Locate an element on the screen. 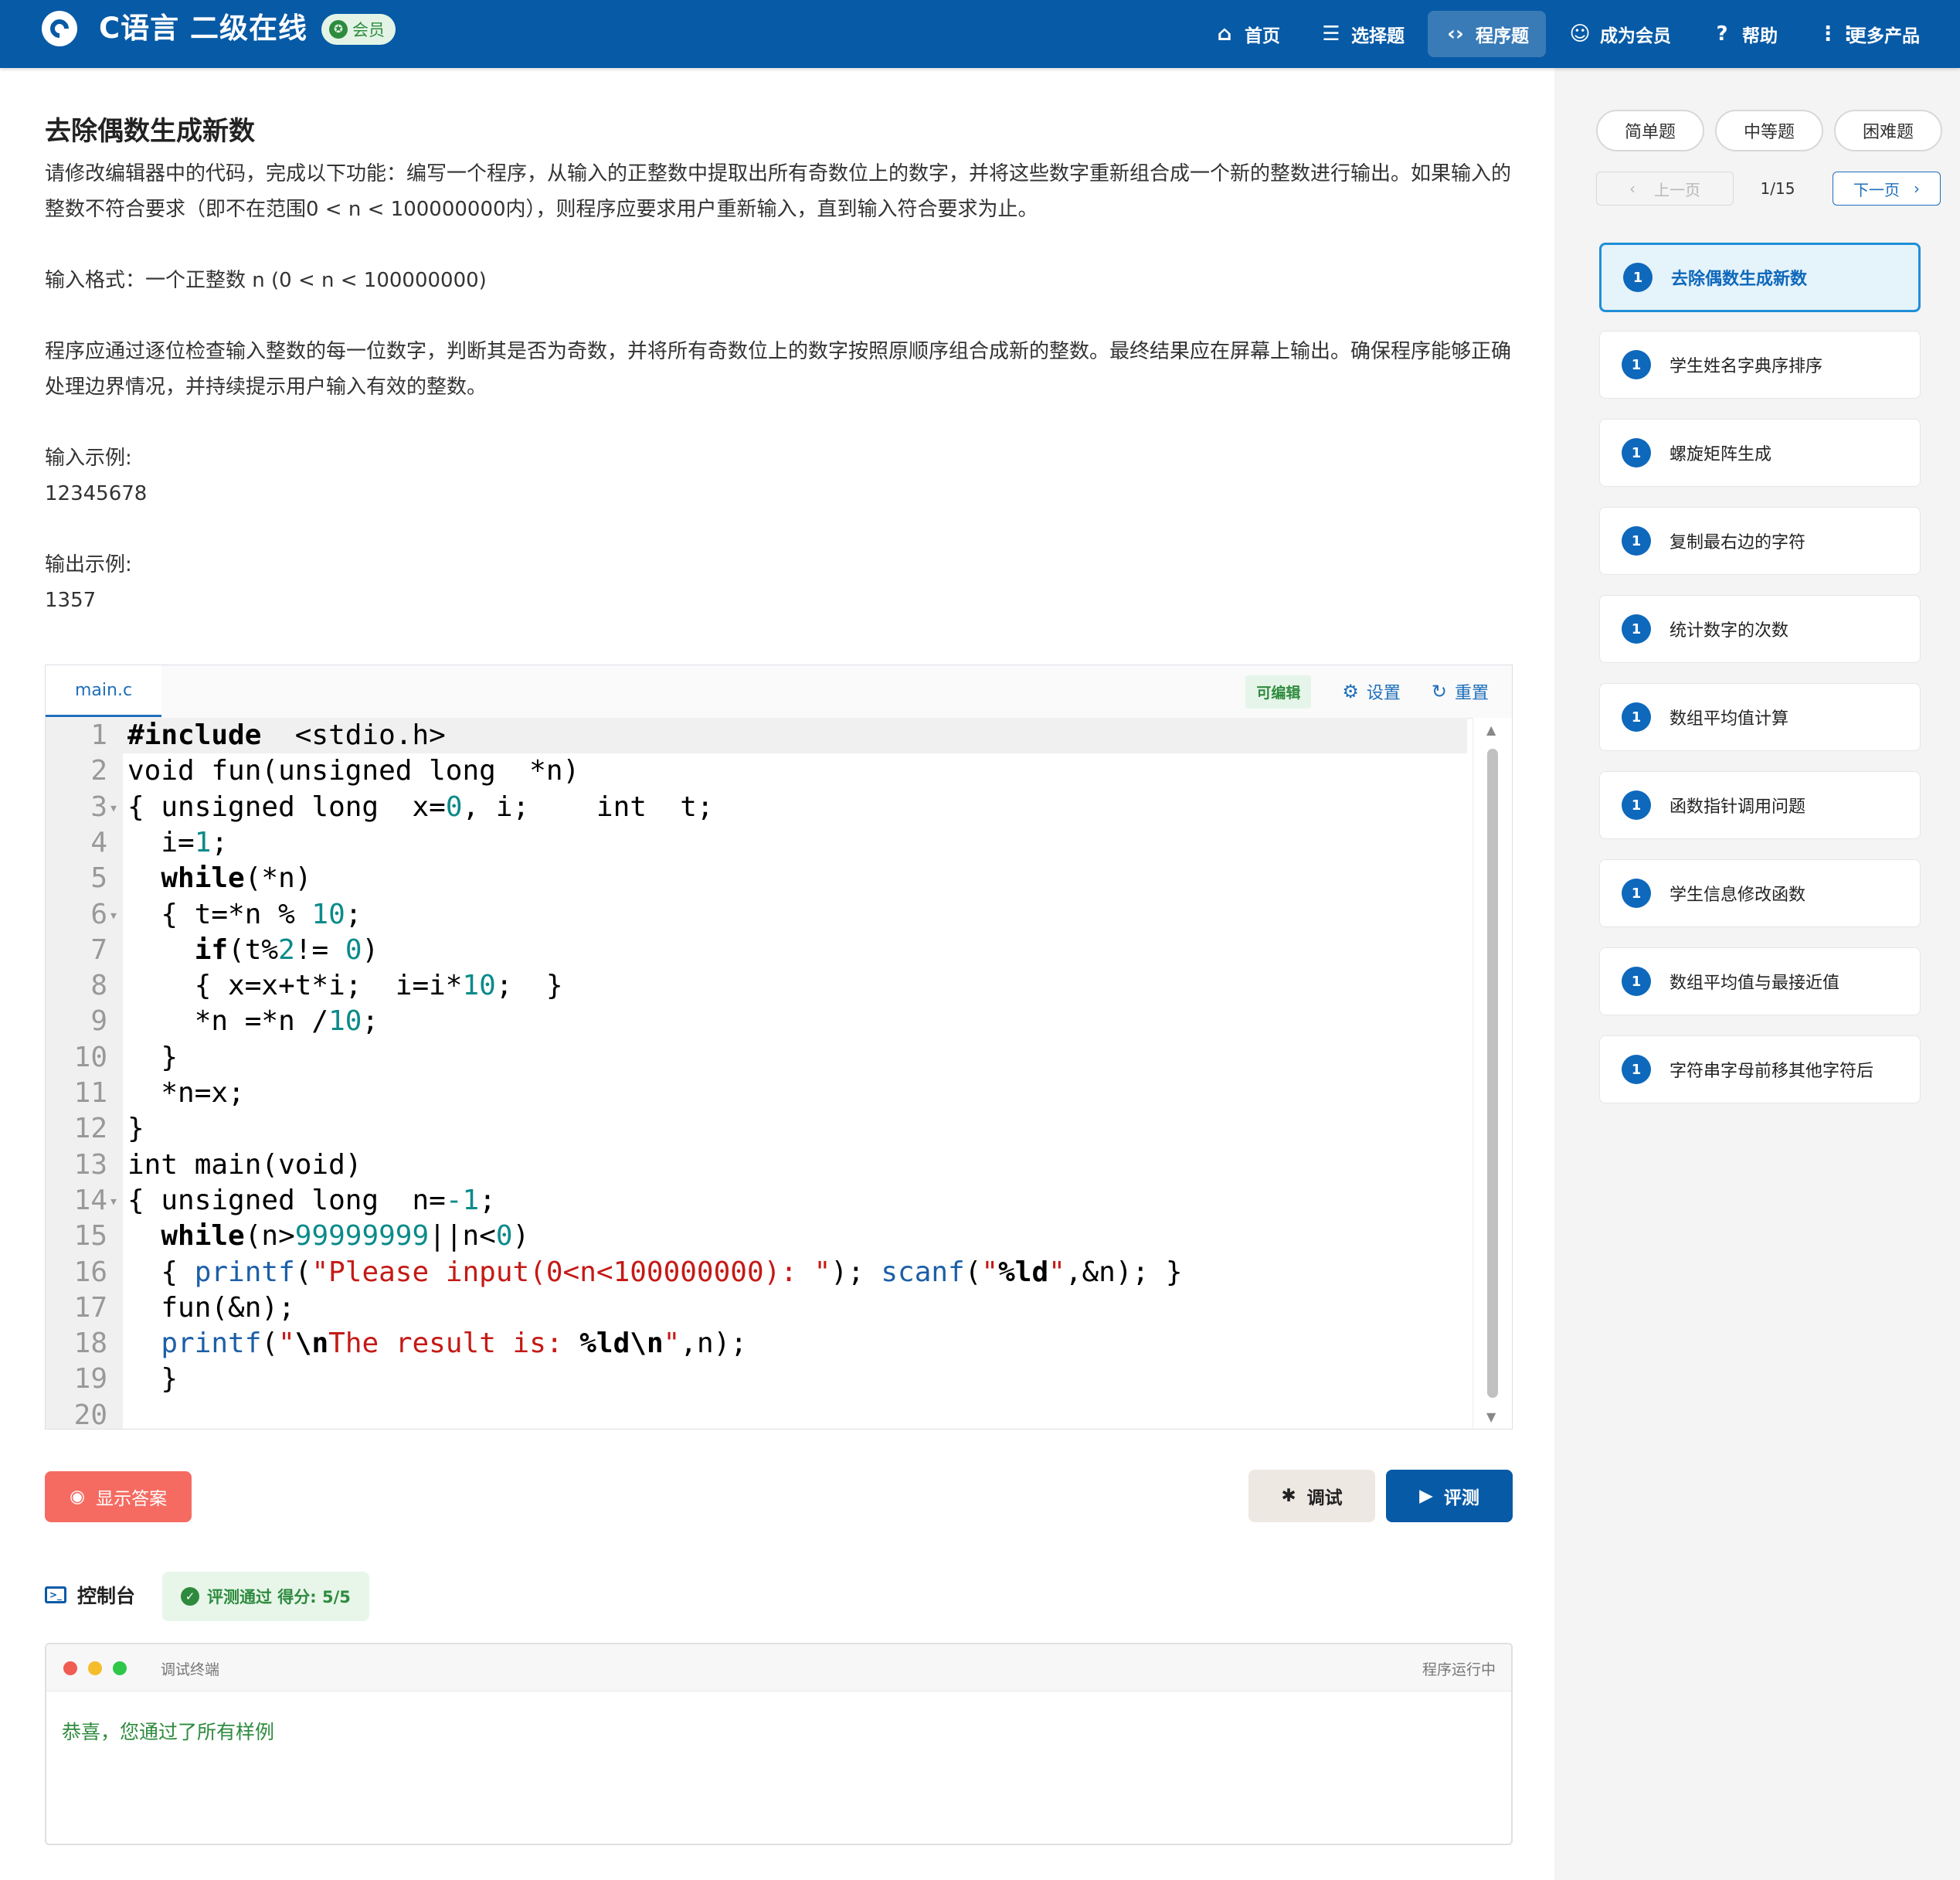 This screenshot has width=1960, height=1880. close-dot-icon is located at coordinates (70, 1668).